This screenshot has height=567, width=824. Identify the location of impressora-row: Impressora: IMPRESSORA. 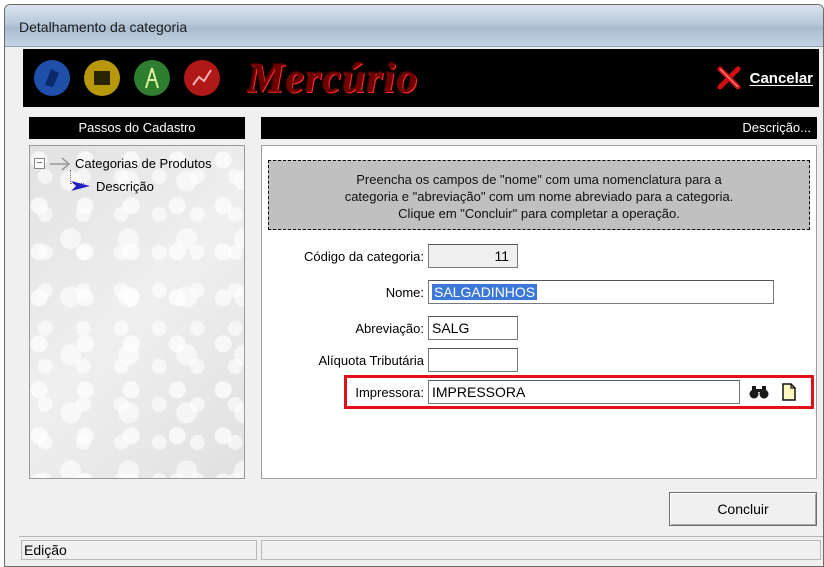
(510, 392).